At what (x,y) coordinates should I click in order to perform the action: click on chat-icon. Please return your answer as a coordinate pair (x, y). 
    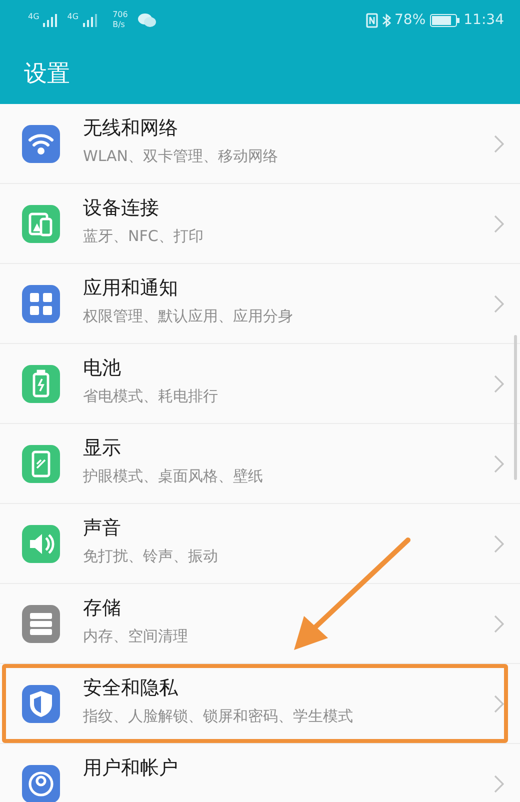
    Looking at the image, I should click on (147, 20).